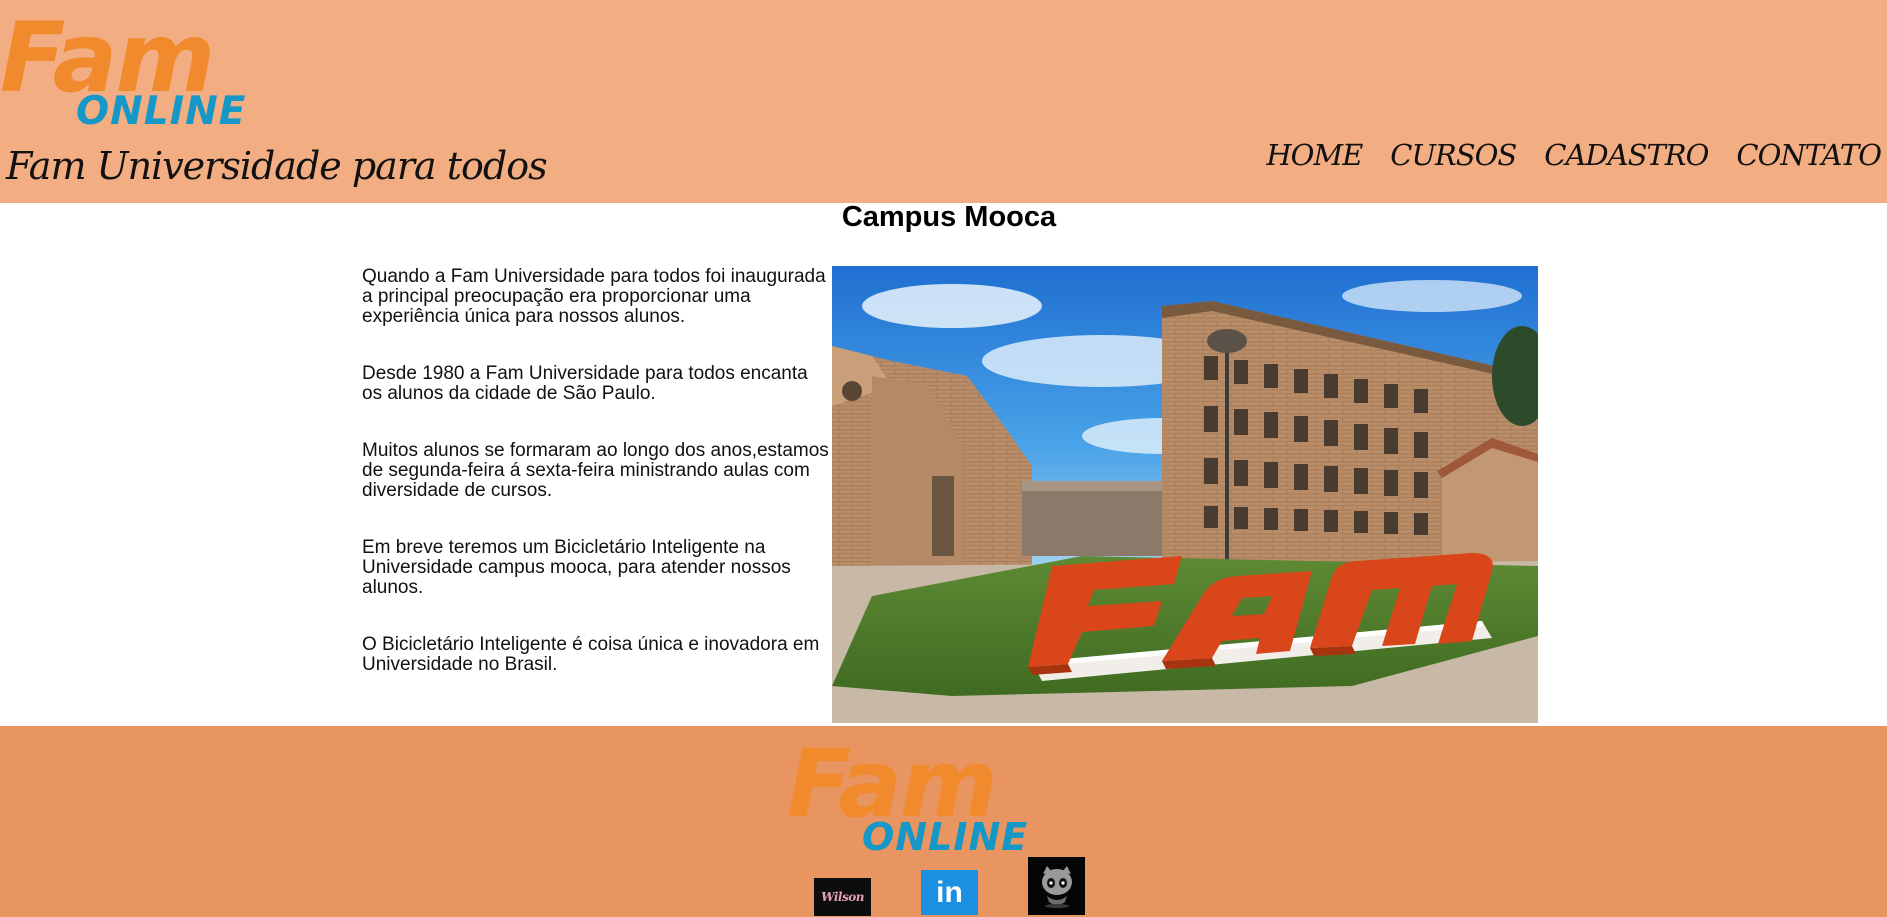  Describe the element at coordinates (949, 217) in the screenshot. I see `page-title: Campus Mooca` at that location.